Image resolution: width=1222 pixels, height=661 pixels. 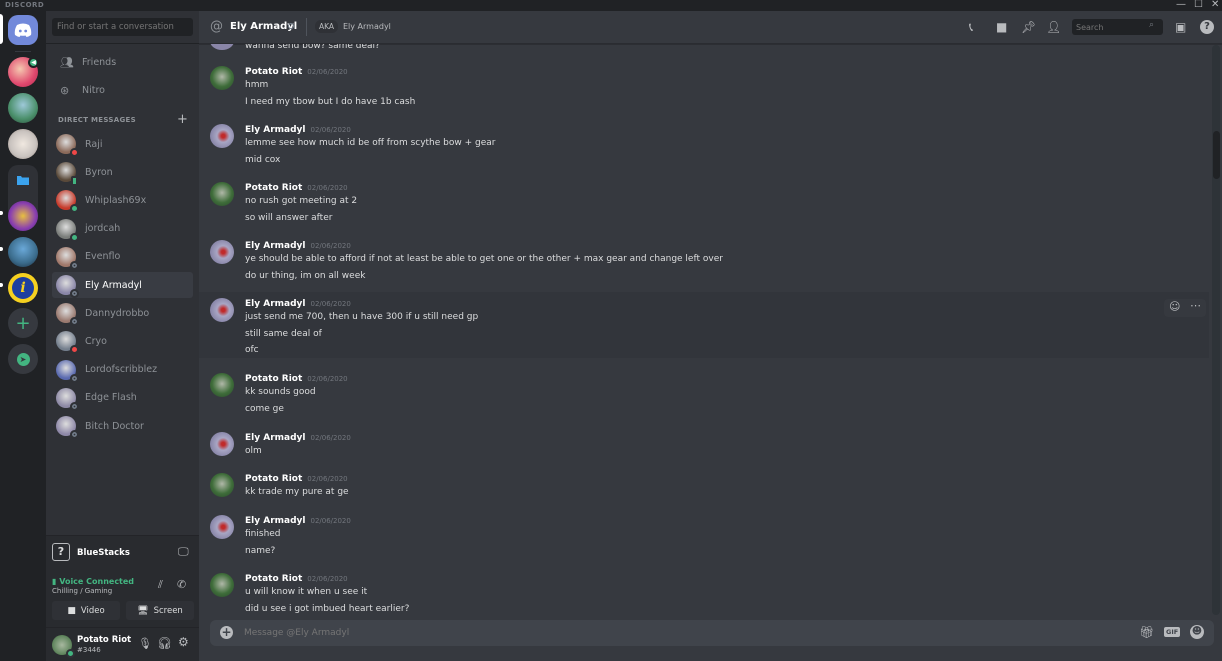 What do you see at coordinates (1146, 632) in the screenshot?
I see `gift-icon: 🎁︎` at bounding box center [1146, 632].